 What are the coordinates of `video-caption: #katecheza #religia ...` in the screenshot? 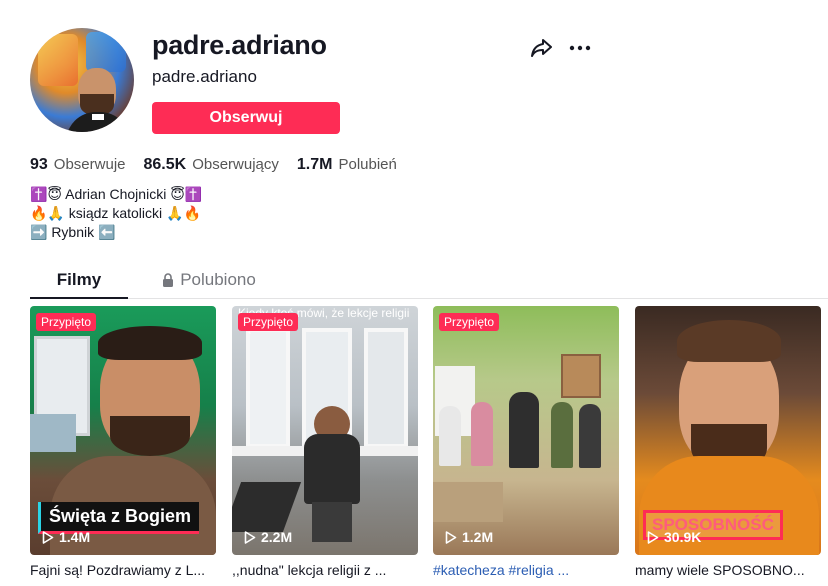 It's located at (526, 570).